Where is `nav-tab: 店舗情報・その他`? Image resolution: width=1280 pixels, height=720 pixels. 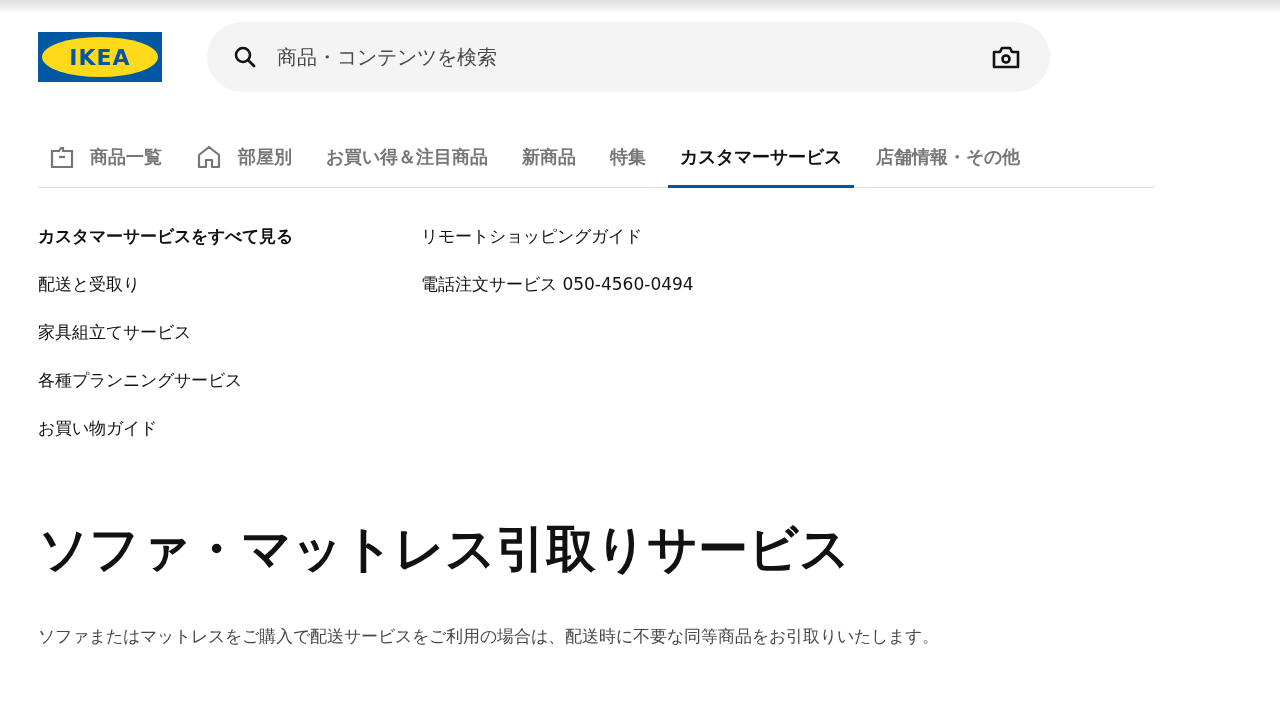 nav-tab: 店舗情報・その他 is located at coordinates (948, 158).